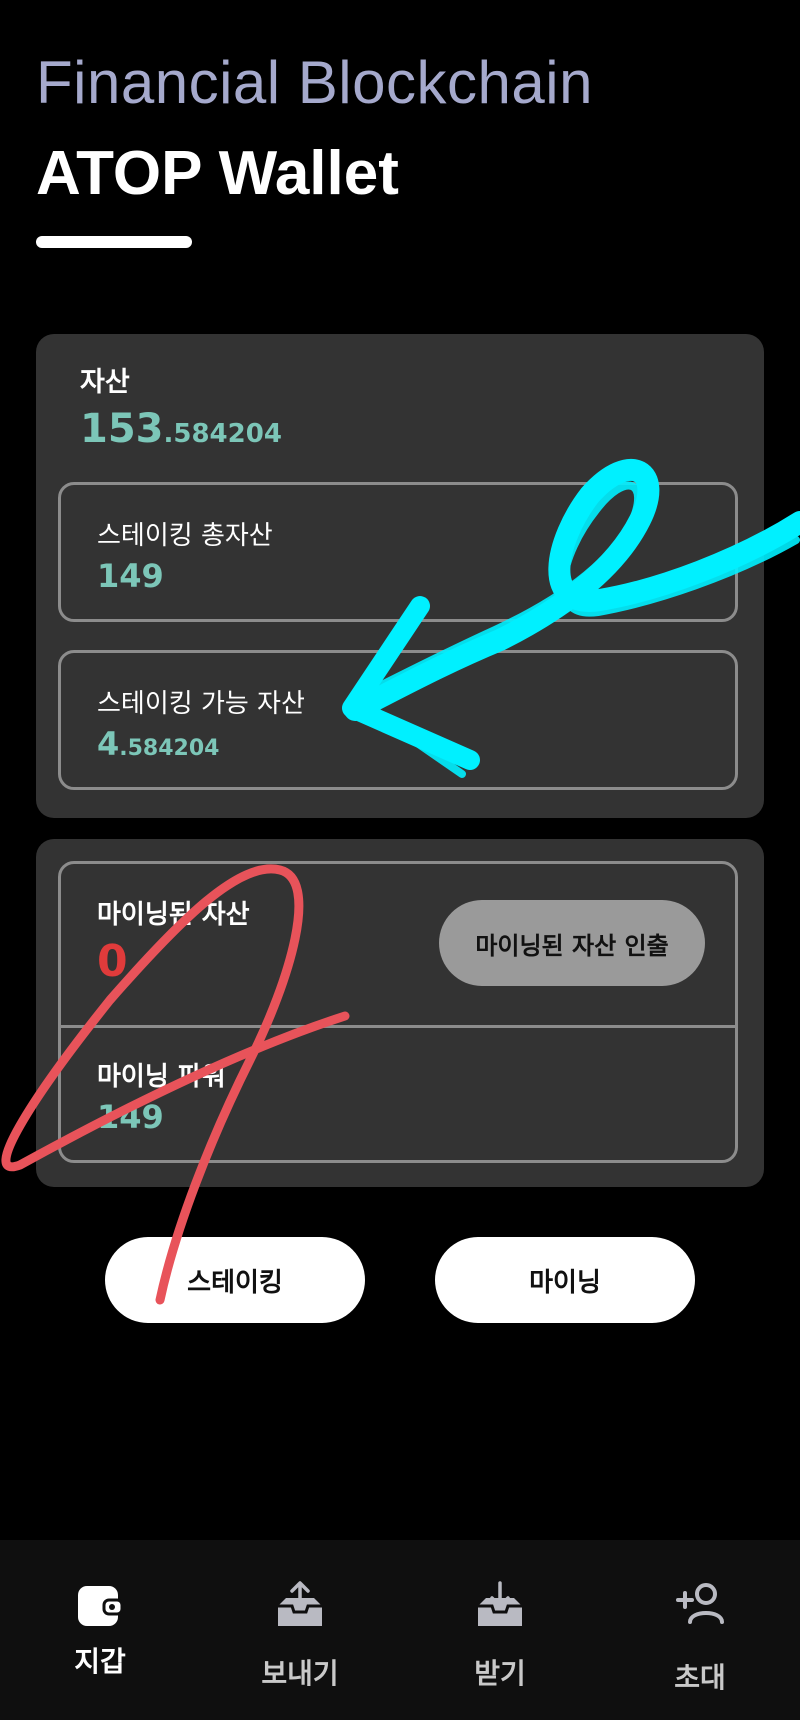 The width and height of the screenshot is (800, 1720). I want to click on mined-assets-label: 마이닝된 자산, so click(173, 915).